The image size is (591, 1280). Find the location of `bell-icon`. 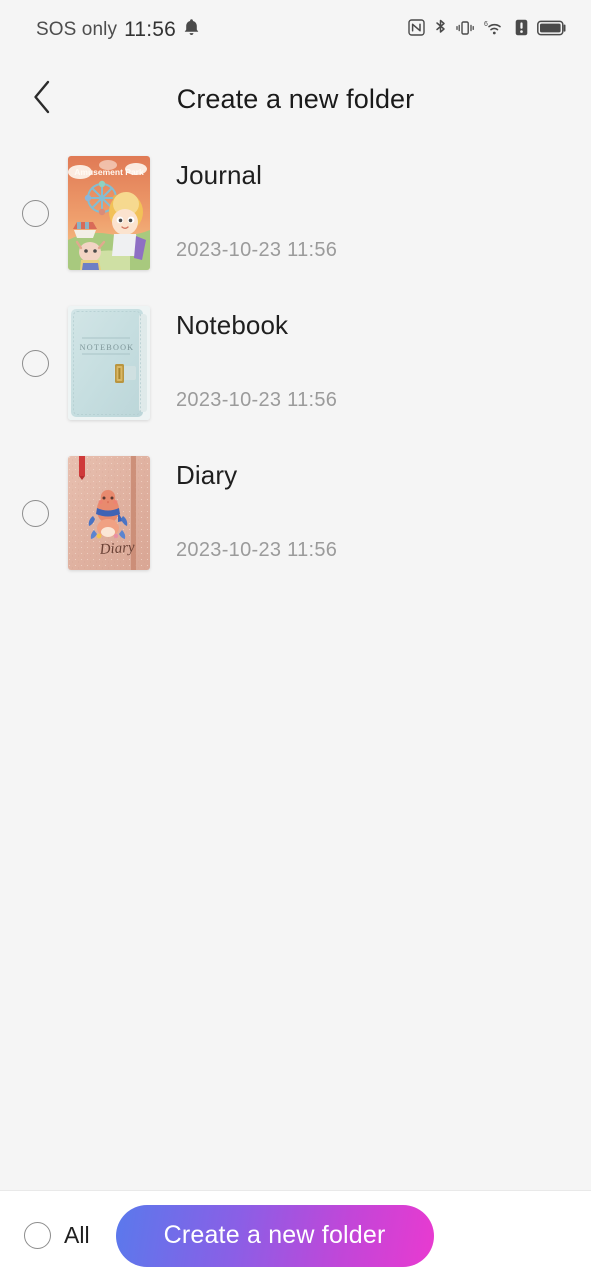

bell-icon is located at coordinates (191, 30).